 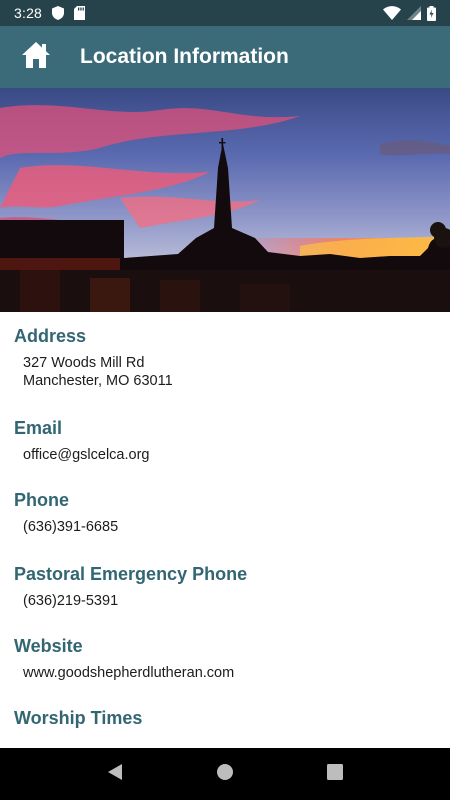 What do you see at coordinates (48, 646) in the screenshot?
I see `website-label: Website` at bounding box center [48, 646].